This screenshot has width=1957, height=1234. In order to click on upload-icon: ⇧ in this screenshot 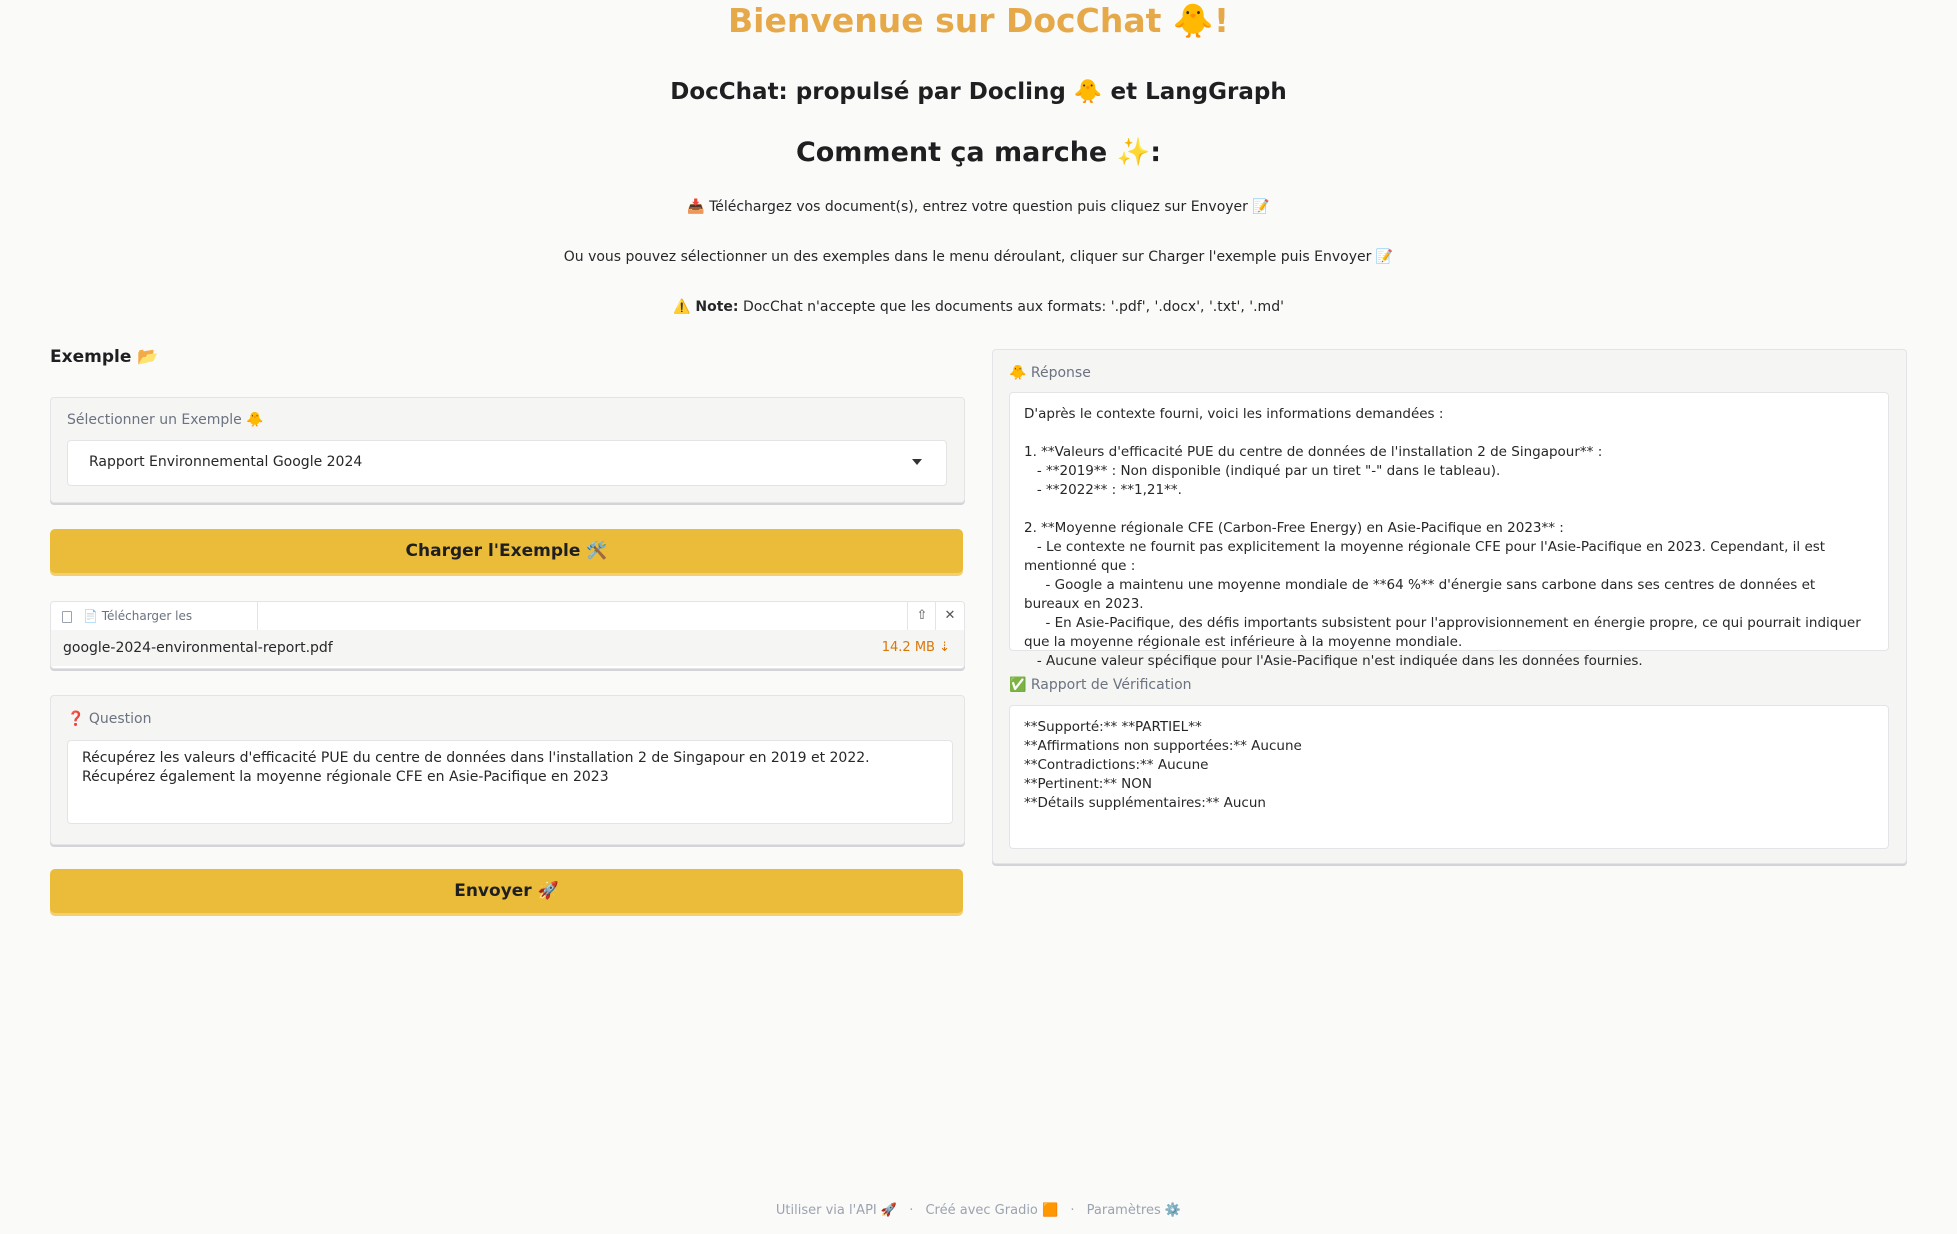, I will do `click(921, 616)`.